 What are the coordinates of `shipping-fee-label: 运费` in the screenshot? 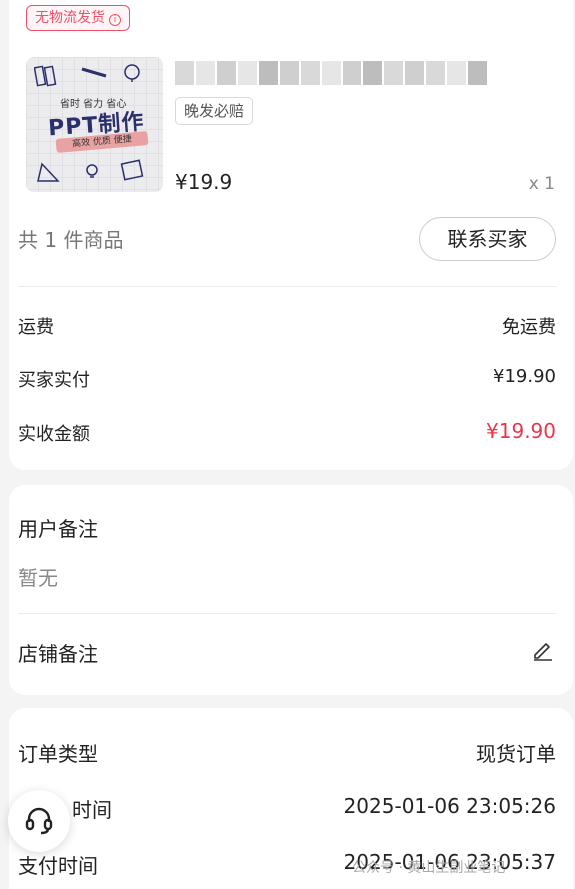 It's located at (36, 327).